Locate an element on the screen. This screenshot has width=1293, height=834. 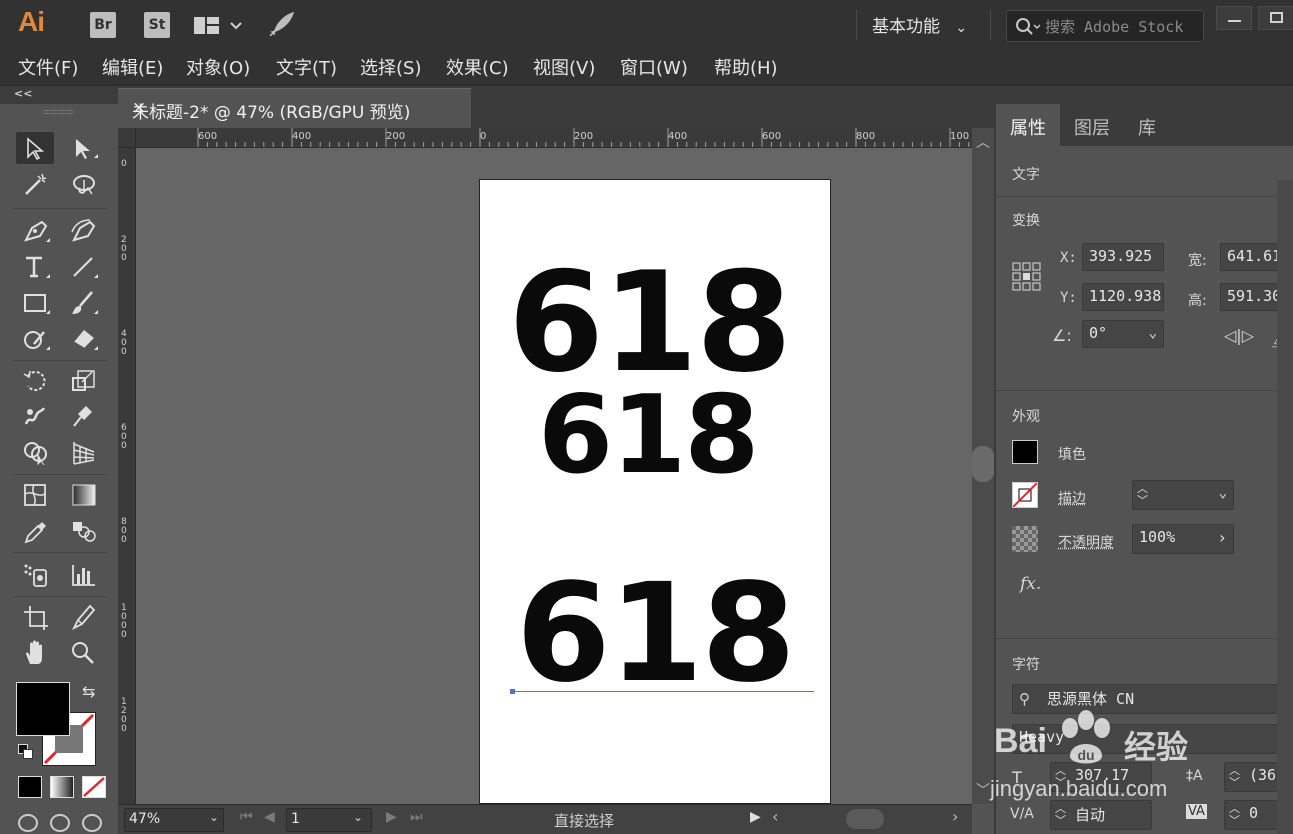
opacity-label: 不透明度 is located at coordinates (1086, 542).